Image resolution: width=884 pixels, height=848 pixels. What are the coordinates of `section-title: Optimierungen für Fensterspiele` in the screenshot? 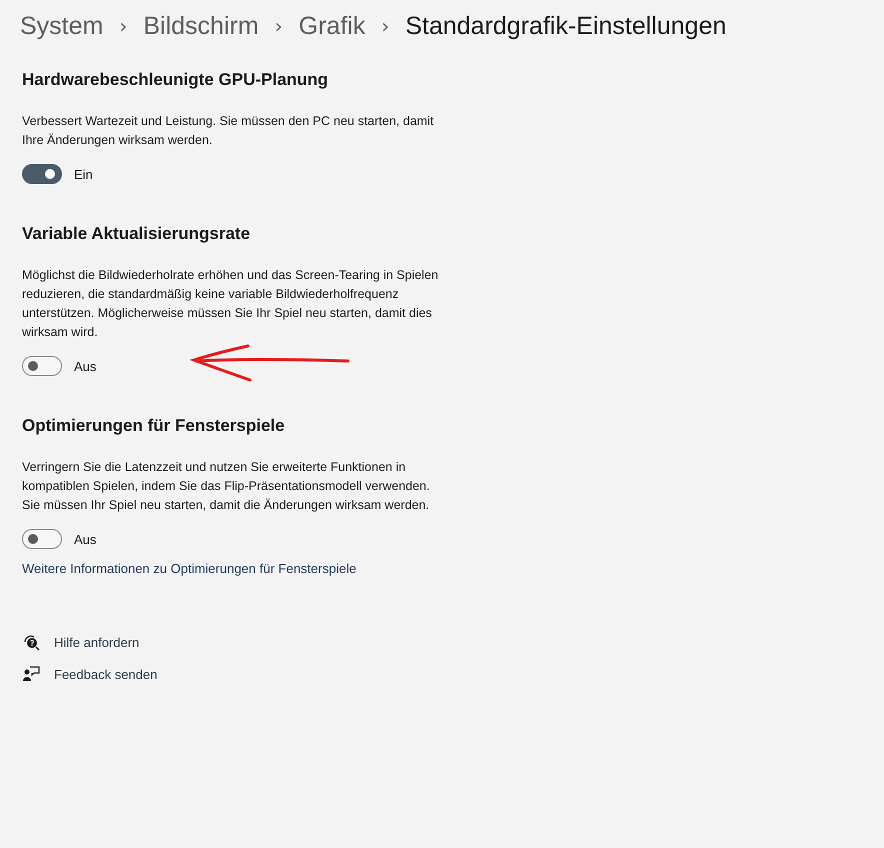 It's located at (154, 426).